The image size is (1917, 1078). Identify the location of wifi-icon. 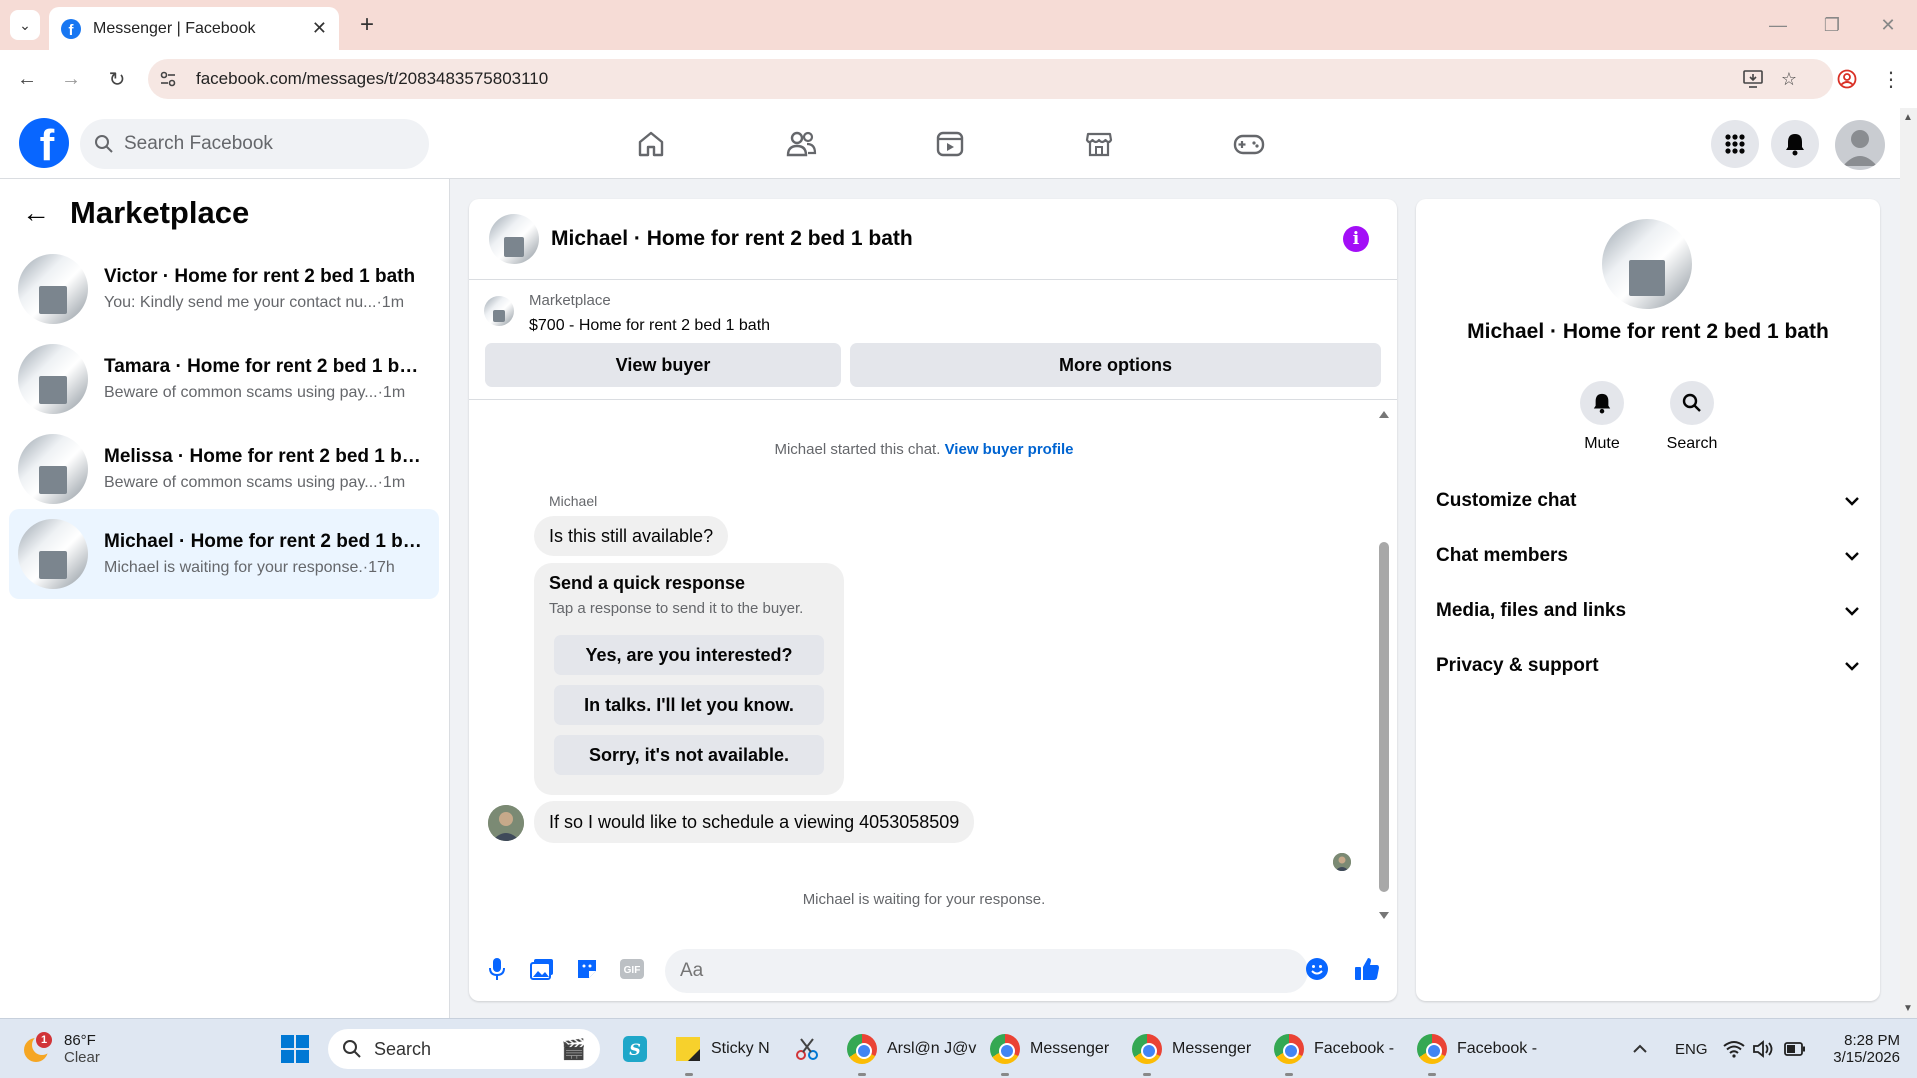
(1734, 1048).